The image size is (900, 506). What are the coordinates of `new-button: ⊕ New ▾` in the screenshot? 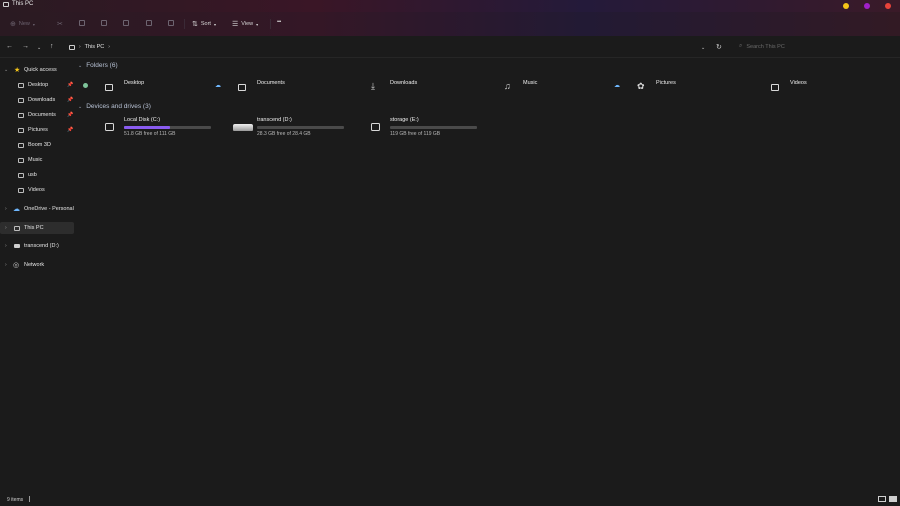 It's located at (22, 24).